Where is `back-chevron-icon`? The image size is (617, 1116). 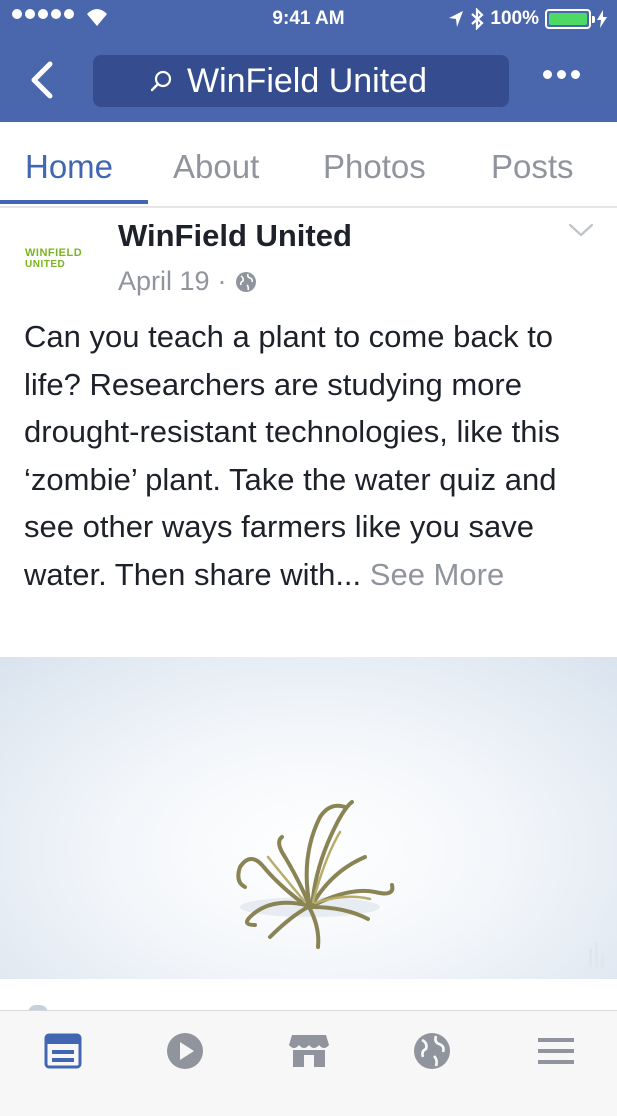 back-chevron-icon is located at coordinates (44, 80).